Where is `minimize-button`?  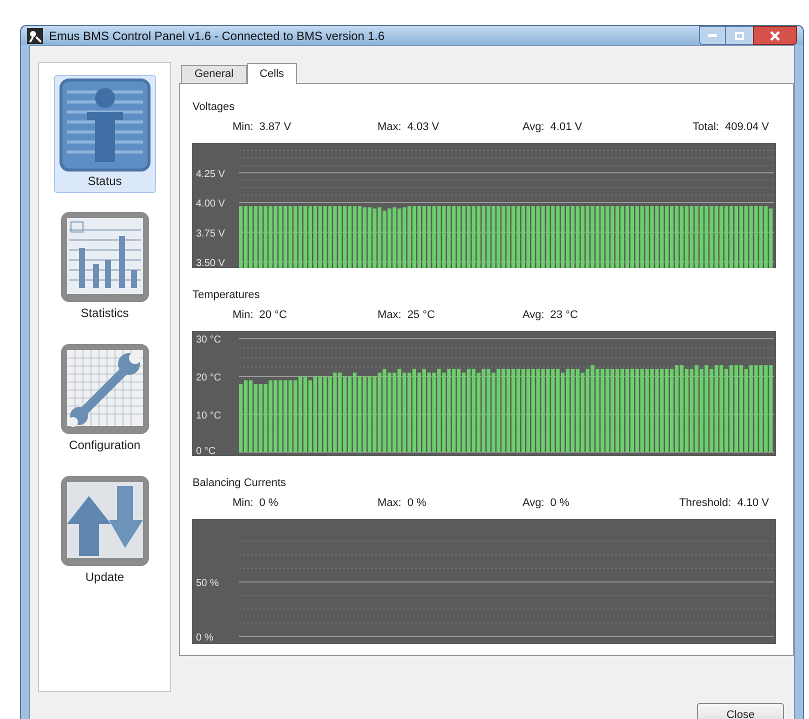
minimize-button is located at coordinates (712, 35).